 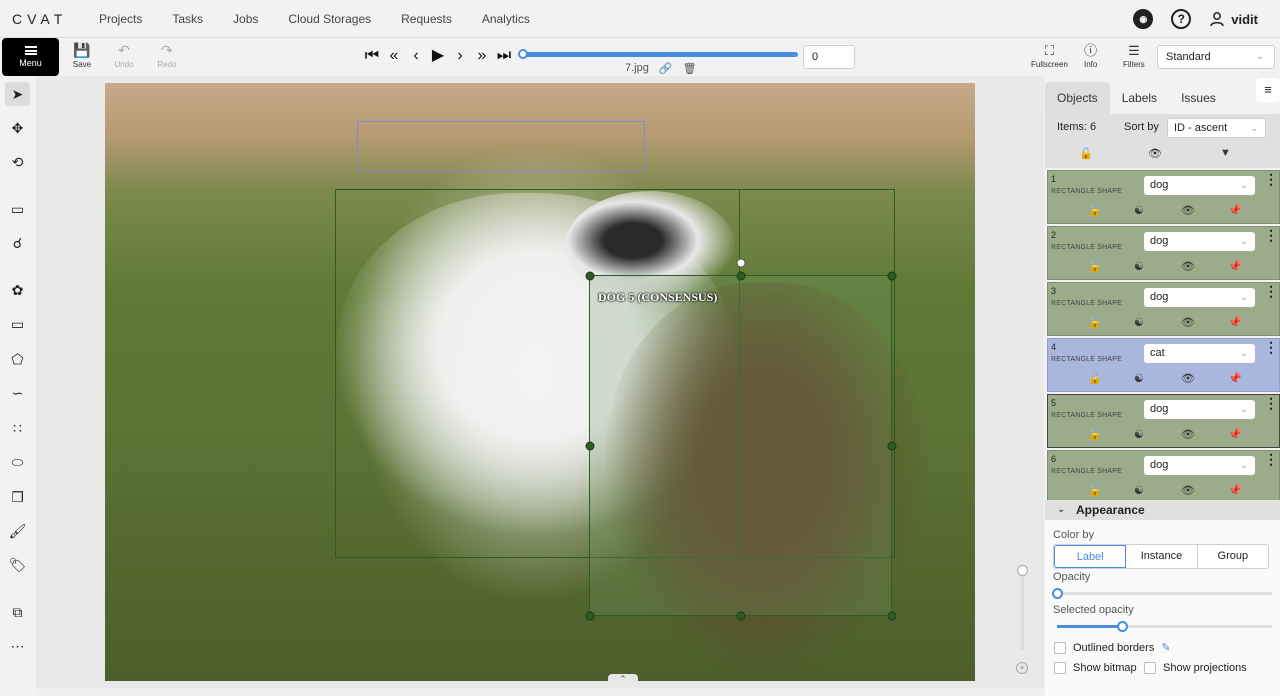 I want to click on tab-objects: Objects, so click(x=1077, y=98).